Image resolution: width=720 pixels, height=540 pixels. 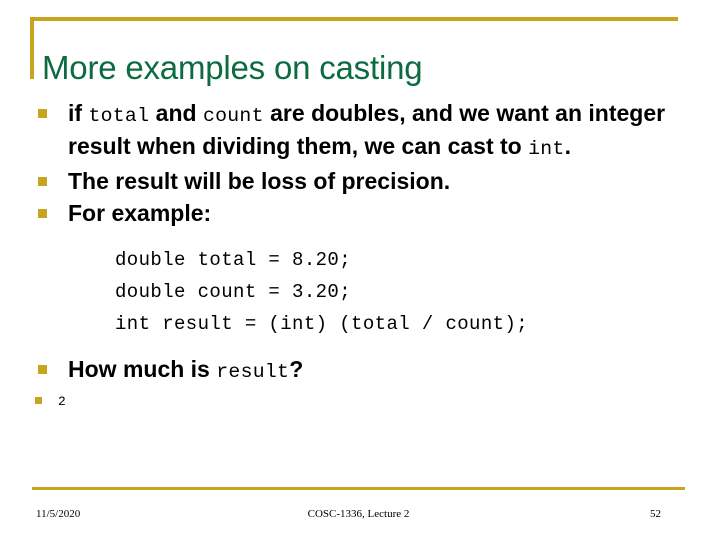 I want to click on inline-code: 2, so click(x=62, y=401).